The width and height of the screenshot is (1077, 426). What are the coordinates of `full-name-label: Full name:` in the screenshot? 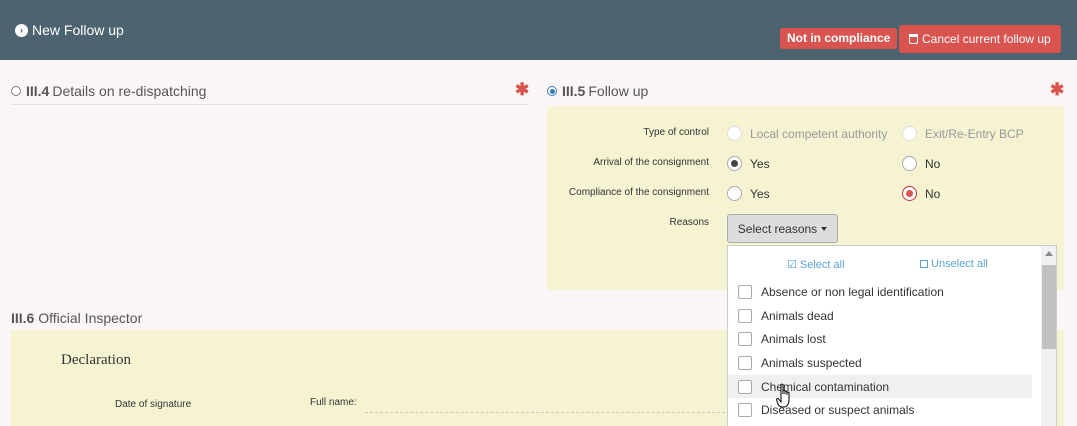 It's located at (333, 402).